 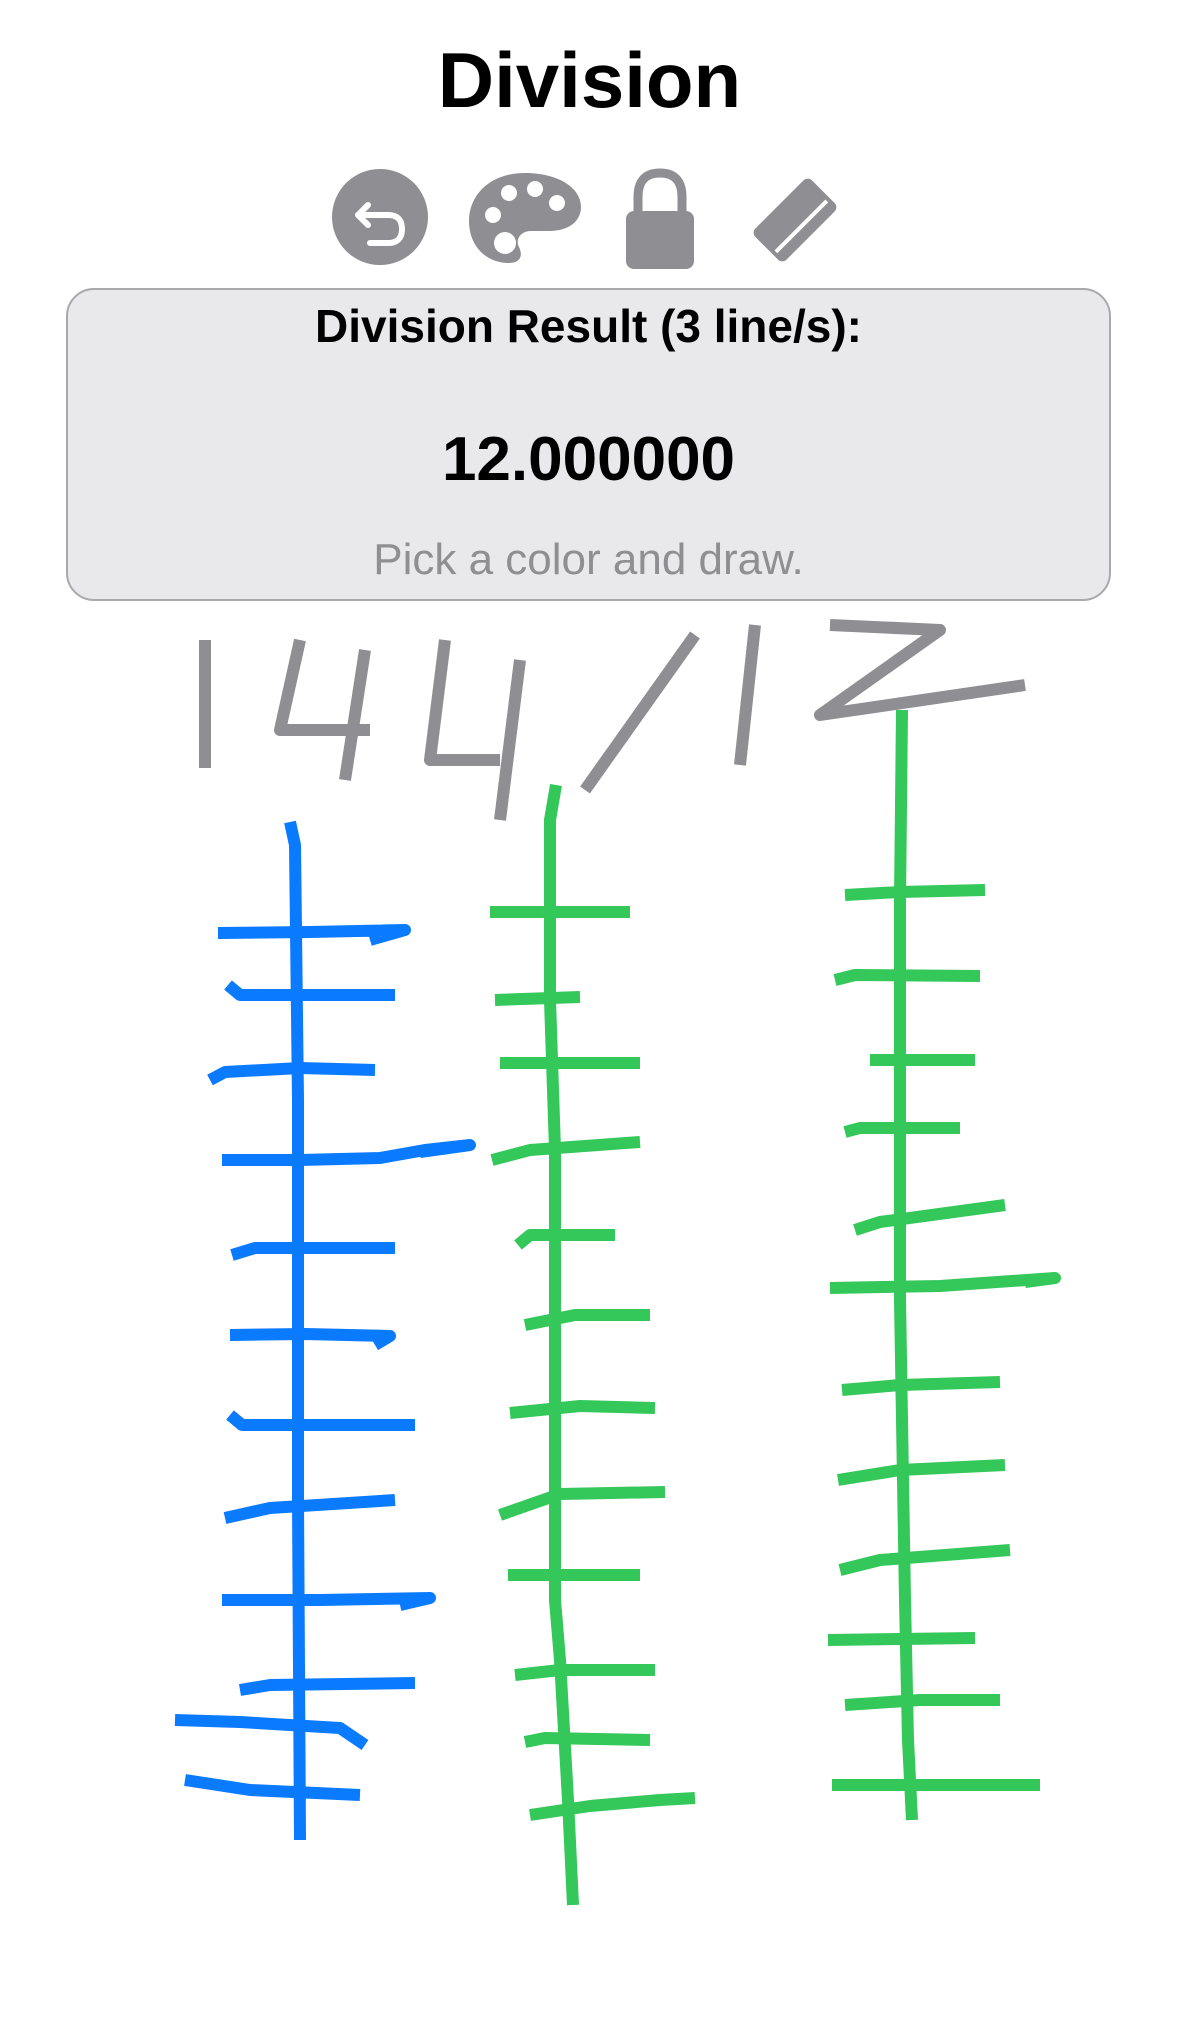 I want to click on result-heading: Division Result (3 line/s):, so click(x=588, y=326).